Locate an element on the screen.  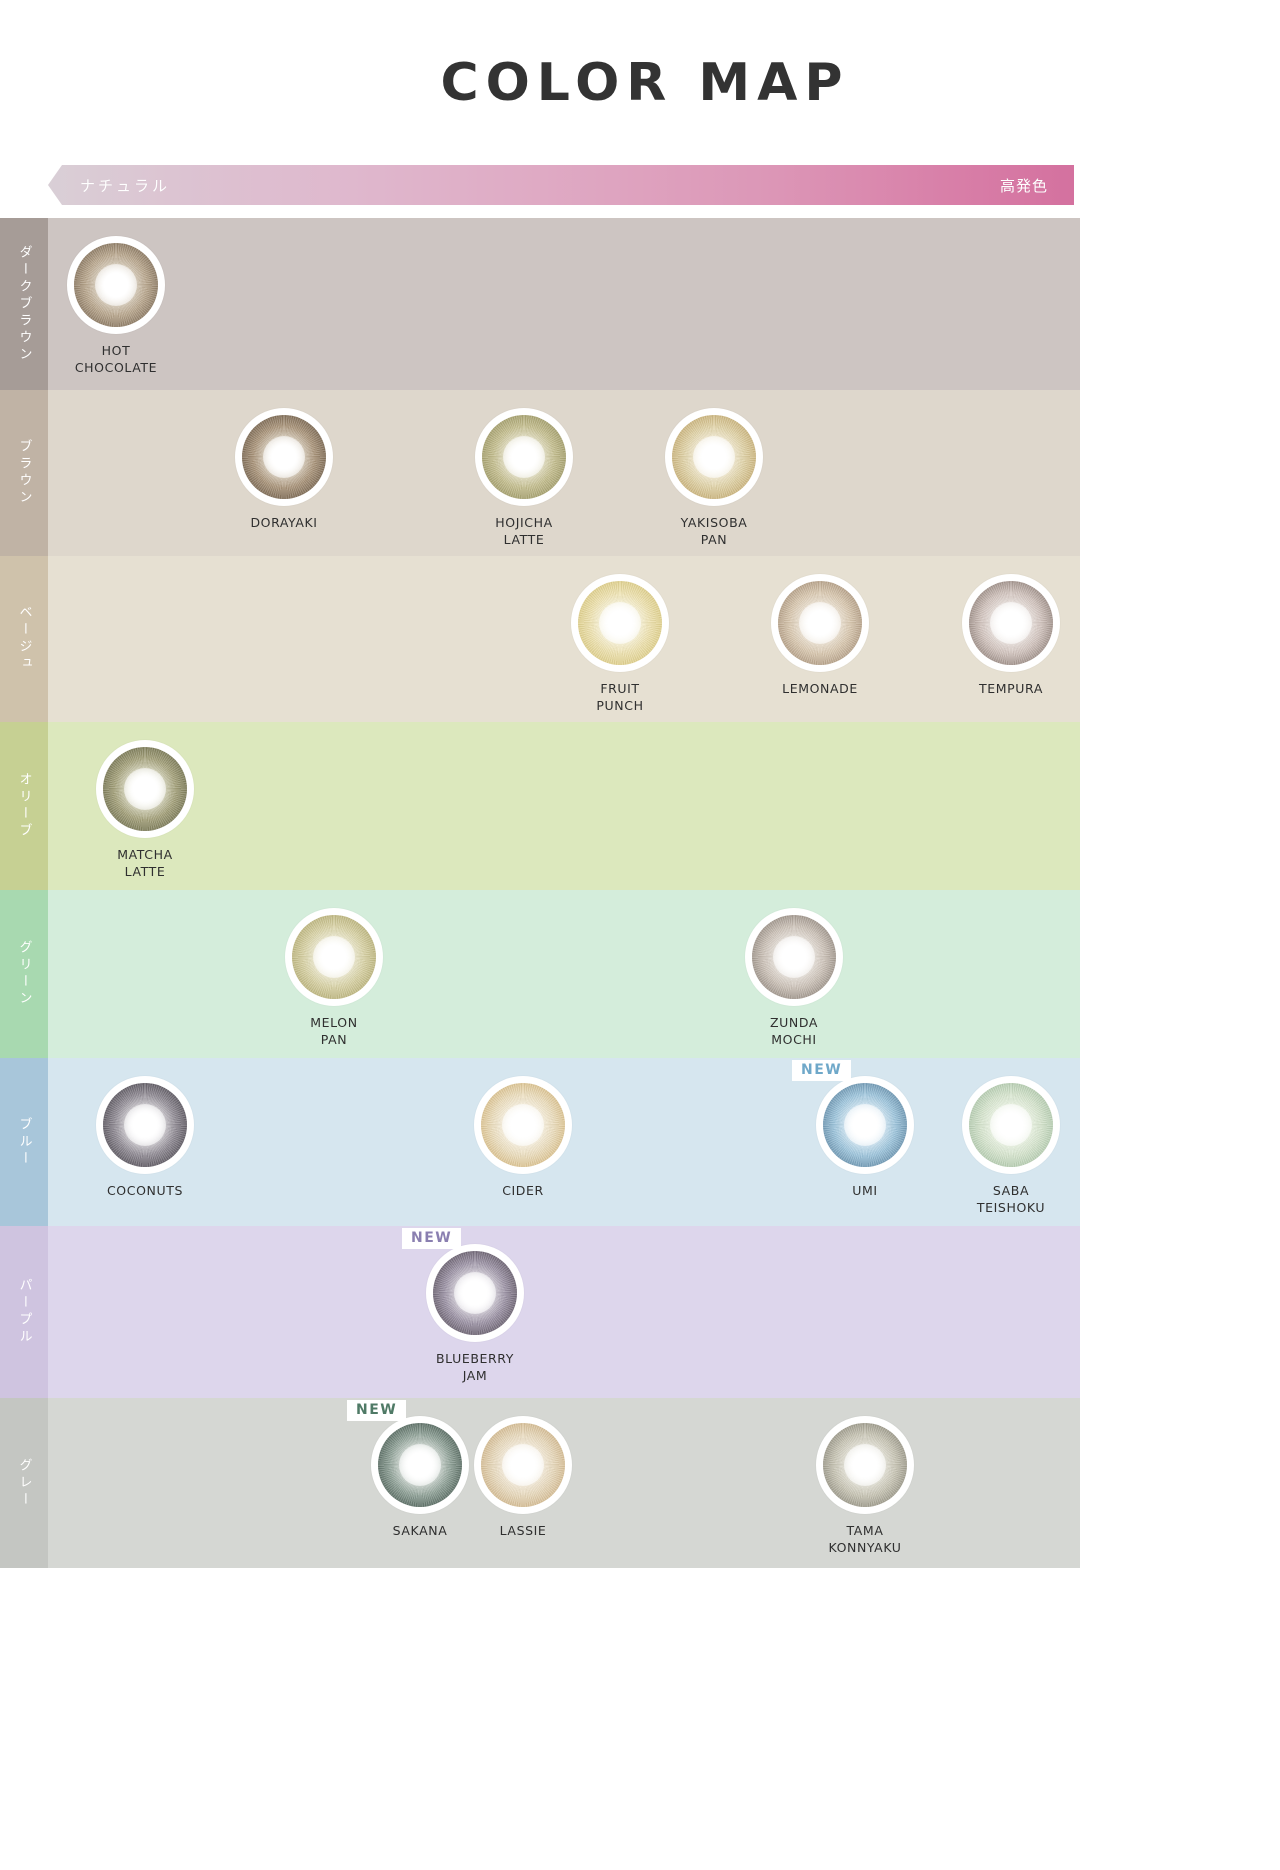
lens-name-label: LEMONADE is located at coordinates (820, 688).